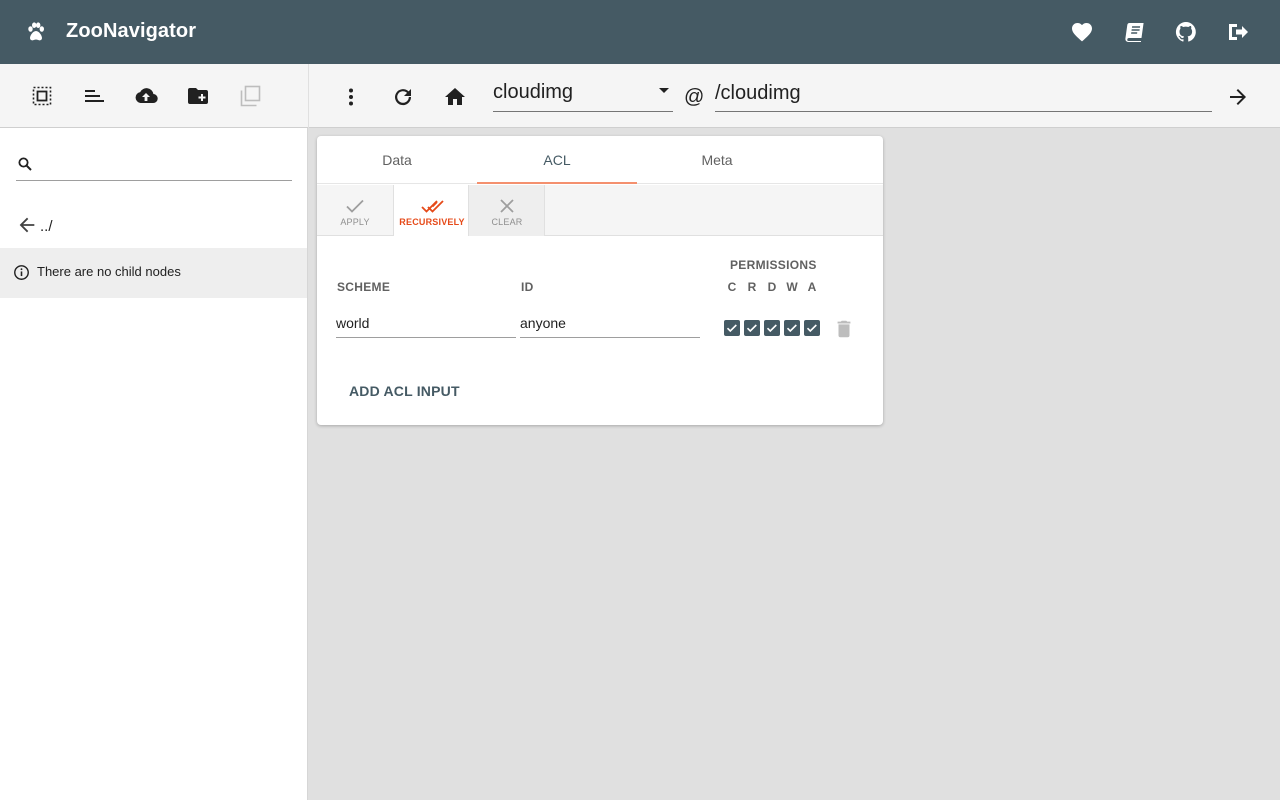 This screenshot has height=800, width=1280. What do you see at coordinates (146, 96) in the screenshot?
I see `upload-icon` at bounding box center [146, 96].